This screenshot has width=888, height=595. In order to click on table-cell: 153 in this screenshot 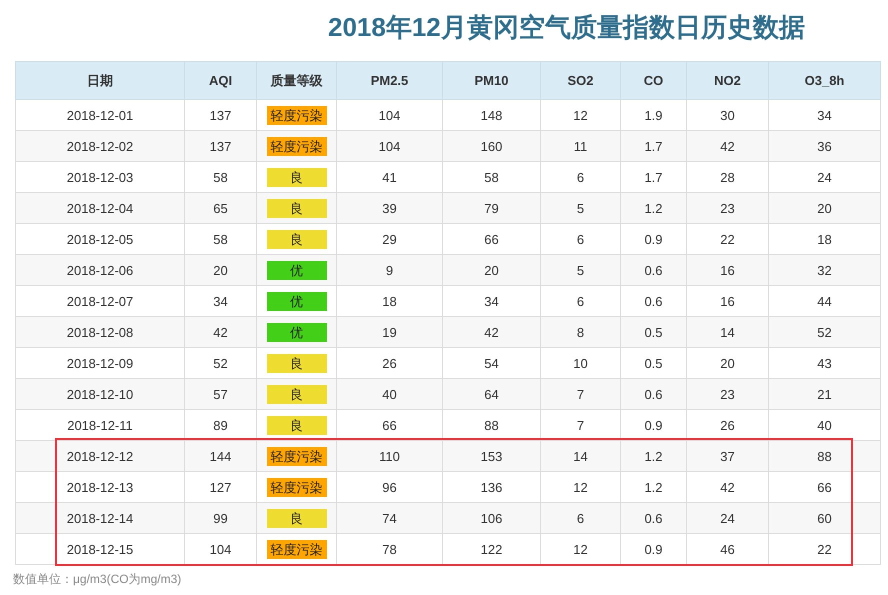, I will do `click(491, 456)`.